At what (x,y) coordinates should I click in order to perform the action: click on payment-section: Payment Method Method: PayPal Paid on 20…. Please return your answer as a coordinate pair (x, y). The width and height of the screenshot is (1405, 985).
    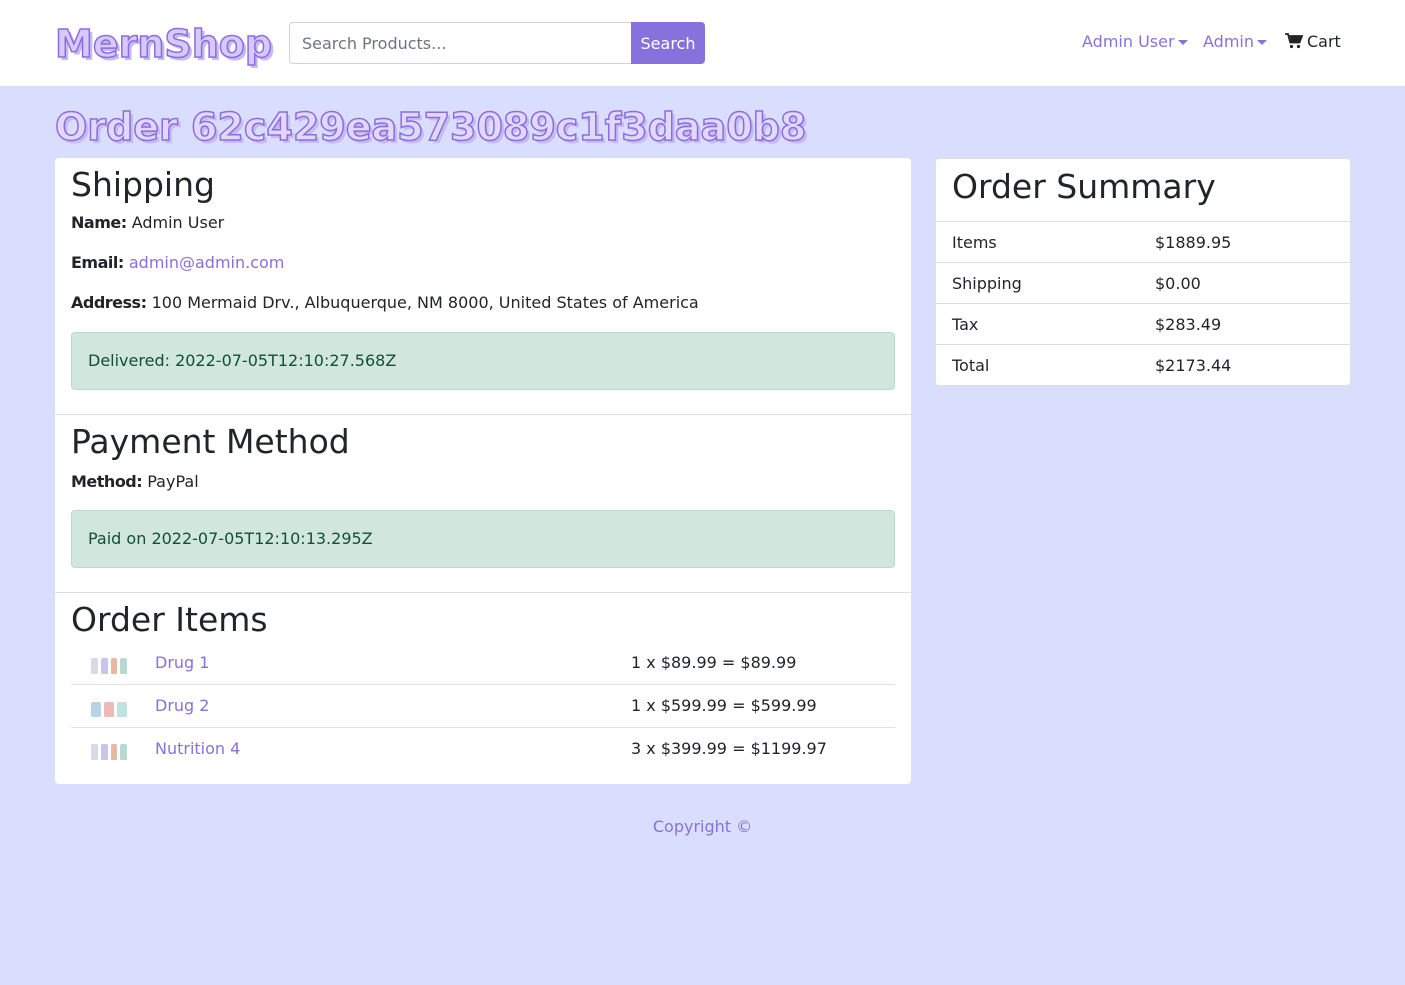
    Looking at the image, I should click on (483, 503).